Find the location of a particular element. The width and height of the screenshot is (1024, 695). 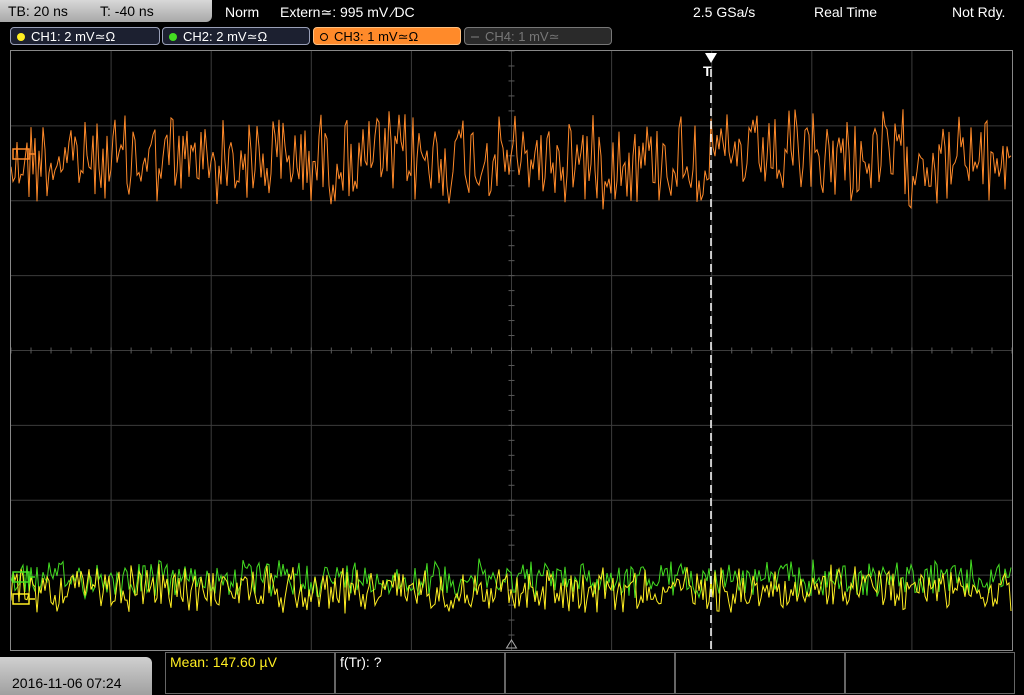

datetime-value: 2016-11-06 07:24 is located at coordinates (67, 683).